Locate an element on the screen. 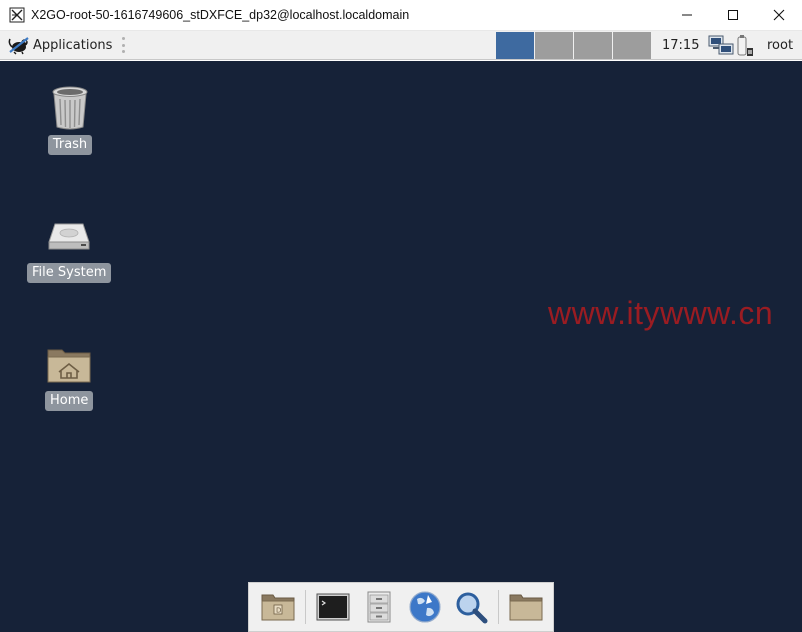 The width and height of the screenshot is (802, 632). web-browser-icon is located at coordinates (425, 607).